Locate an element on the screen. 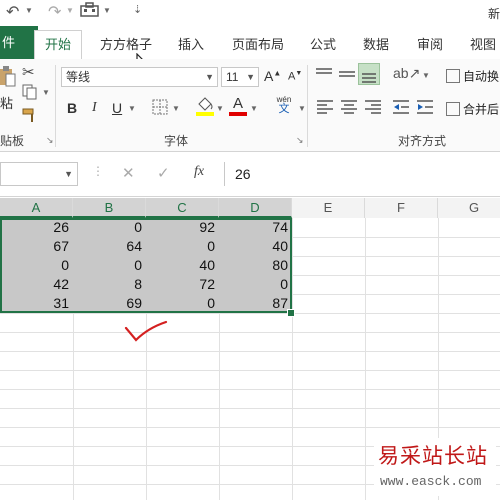 The width and height of the screenshot is (500, 500). insert-function-icon: fx is located at coordinates (199, 172).